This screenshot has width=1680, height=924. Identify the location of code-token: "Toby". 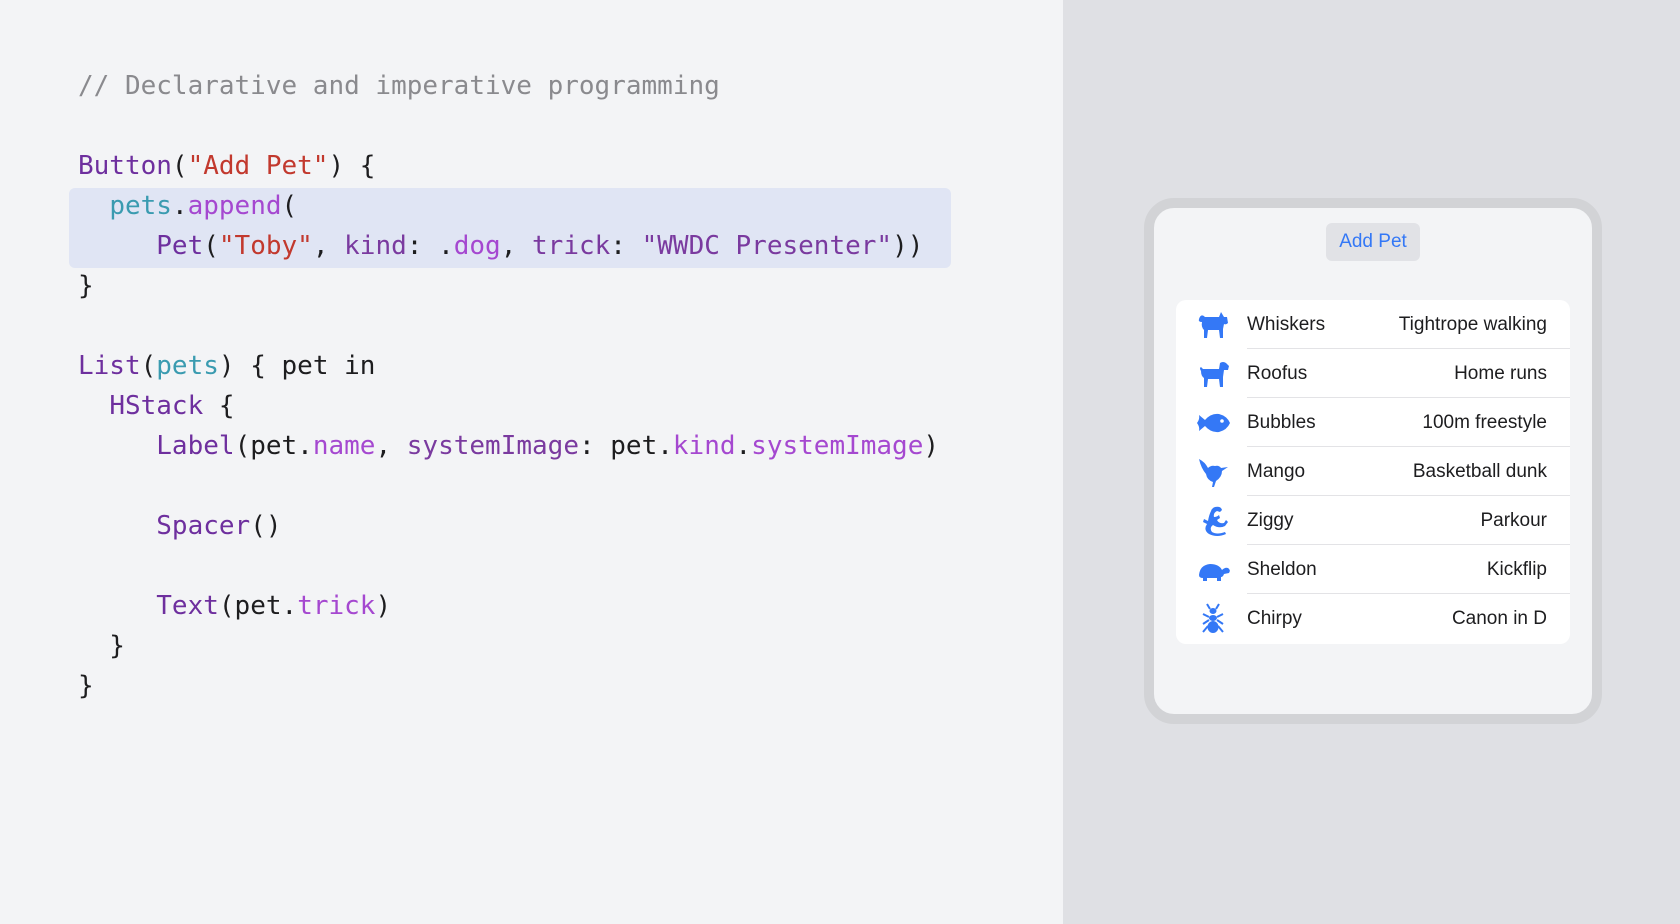
(265, 246).